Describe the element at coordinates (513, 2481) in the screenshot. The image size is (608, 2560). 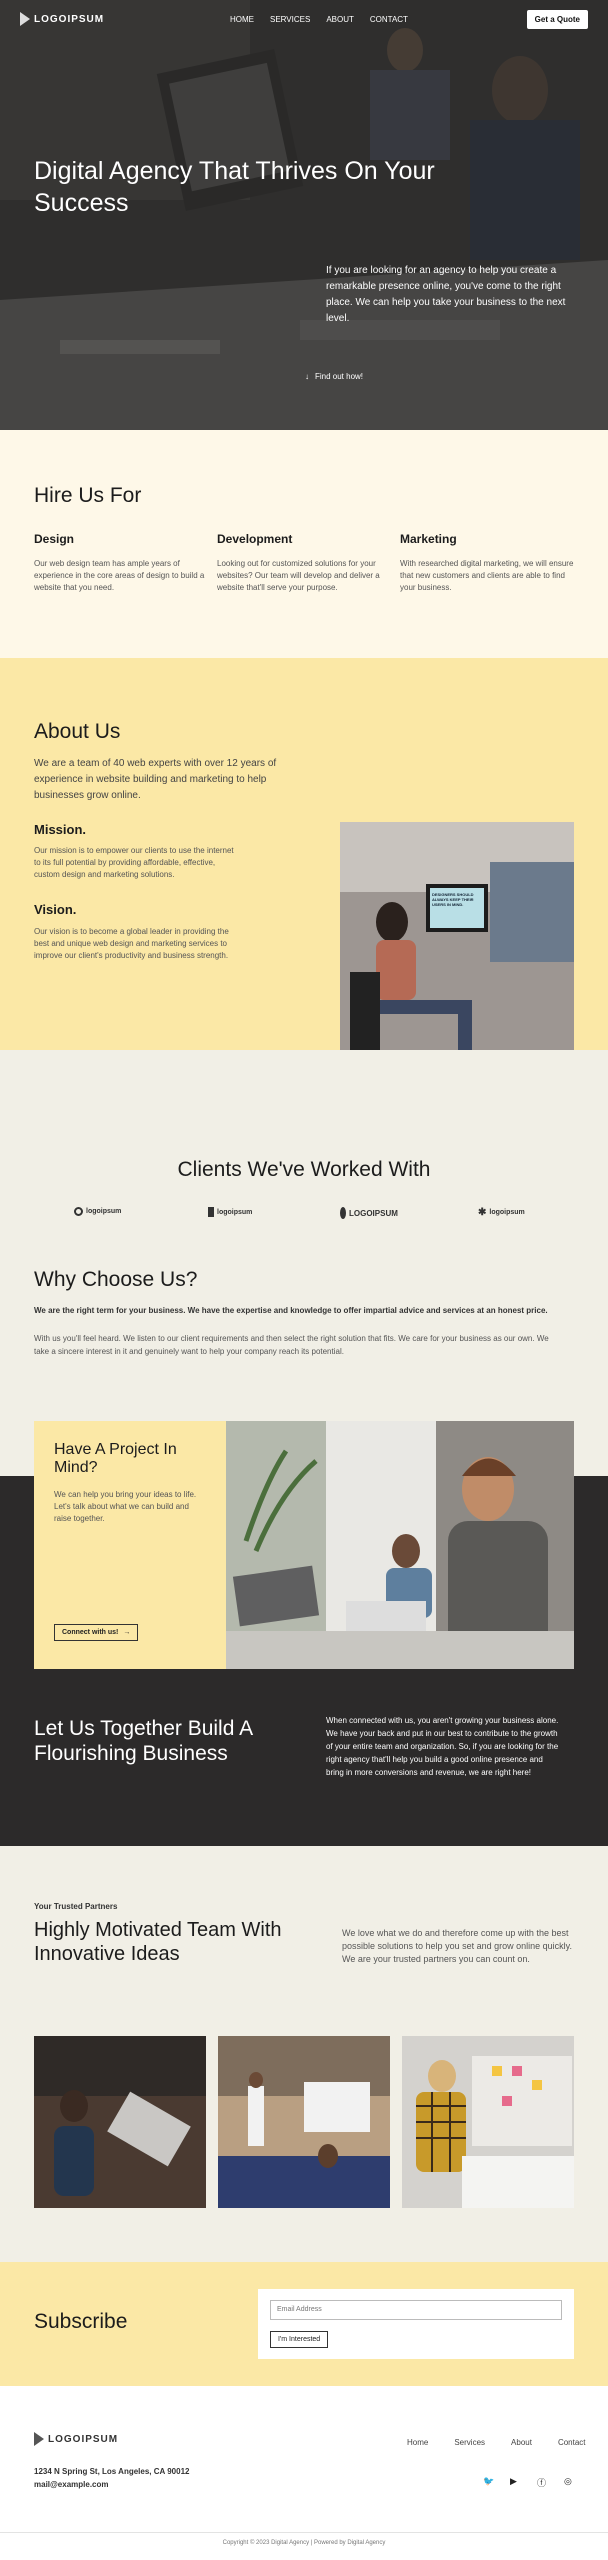
I see `youtube-icon: ▶` at that location.